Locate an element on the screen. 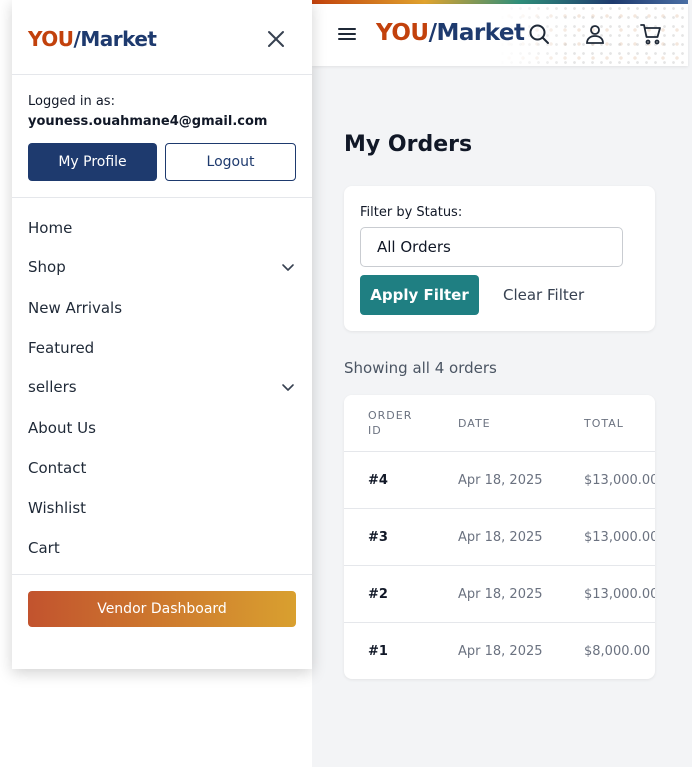  clear-filter-button: Clear Filter is located at coordinates (543, 295).